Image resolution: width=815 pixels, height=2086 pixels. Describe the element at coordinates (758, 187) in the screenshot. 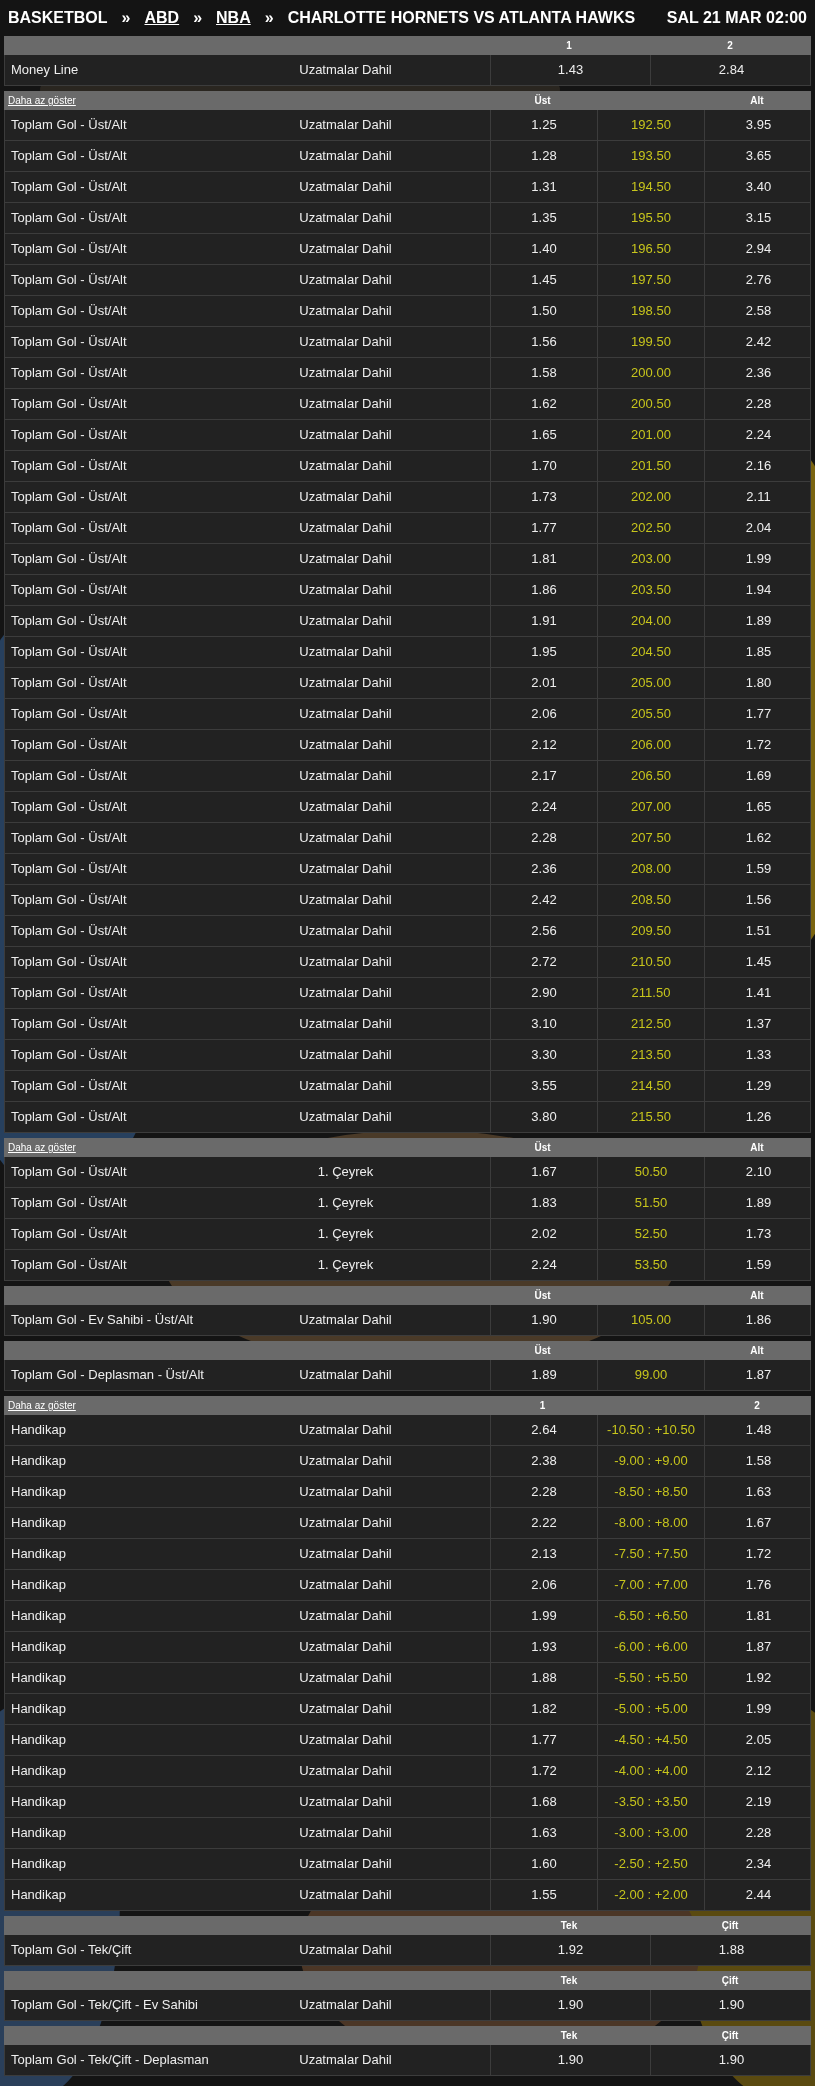

I see `odds-button: 3.40` at that location.